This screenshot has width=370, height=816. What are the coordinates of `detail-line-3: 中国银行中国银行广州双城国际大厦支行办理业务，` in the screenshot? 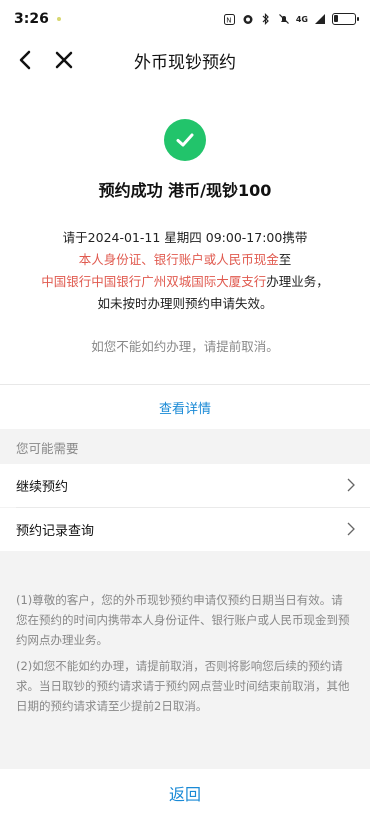 It's located at (185, 282).